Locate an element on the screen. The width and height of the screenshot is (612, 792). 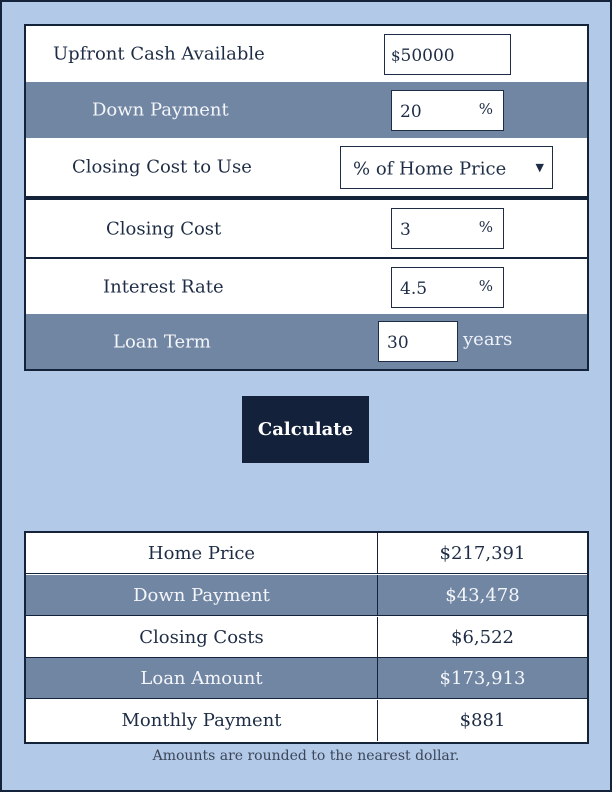
result-value: $43,478 is located at coordinates (482, 595).